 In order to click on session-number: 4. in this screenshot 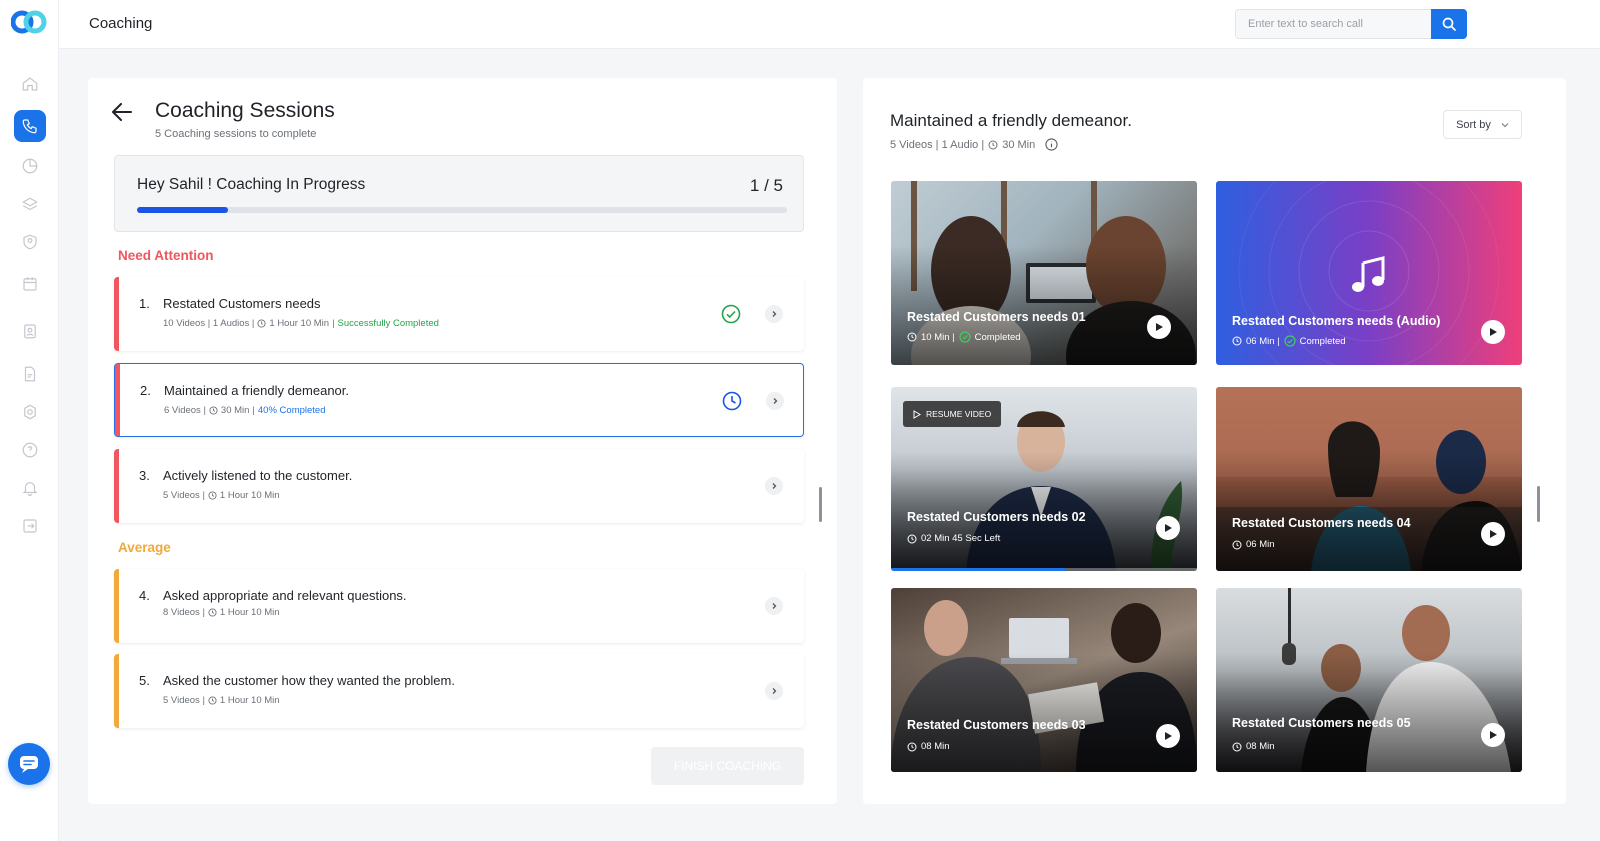, I will do `click(144, 595)`.